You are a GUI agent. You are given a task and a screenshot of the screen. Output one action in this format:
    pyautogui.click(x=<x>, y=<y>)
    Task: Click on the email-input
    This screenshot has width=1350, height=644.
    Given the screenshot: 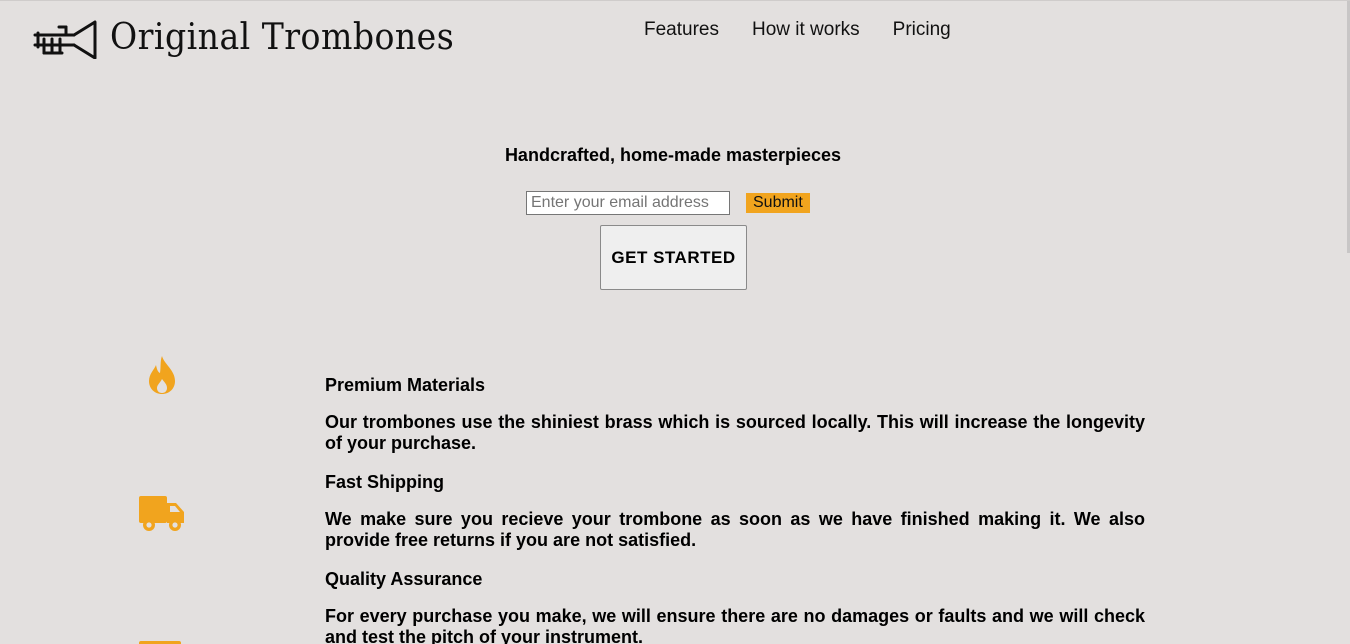 What is the action you would take?
    pyautogui.click(x=628, y=203)
    